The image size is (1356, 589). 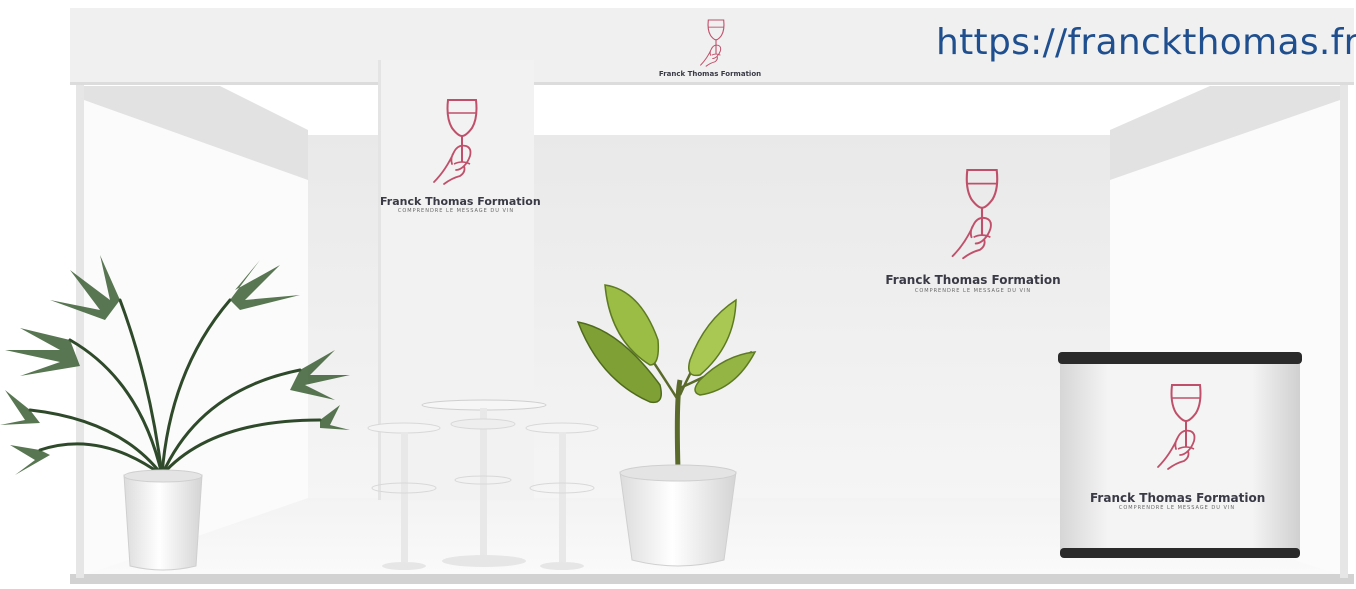 I want to click on counter-brand-tagline: COMPRENDRE LE MESSAGE DU VIN, so click(x=1177, y=508).